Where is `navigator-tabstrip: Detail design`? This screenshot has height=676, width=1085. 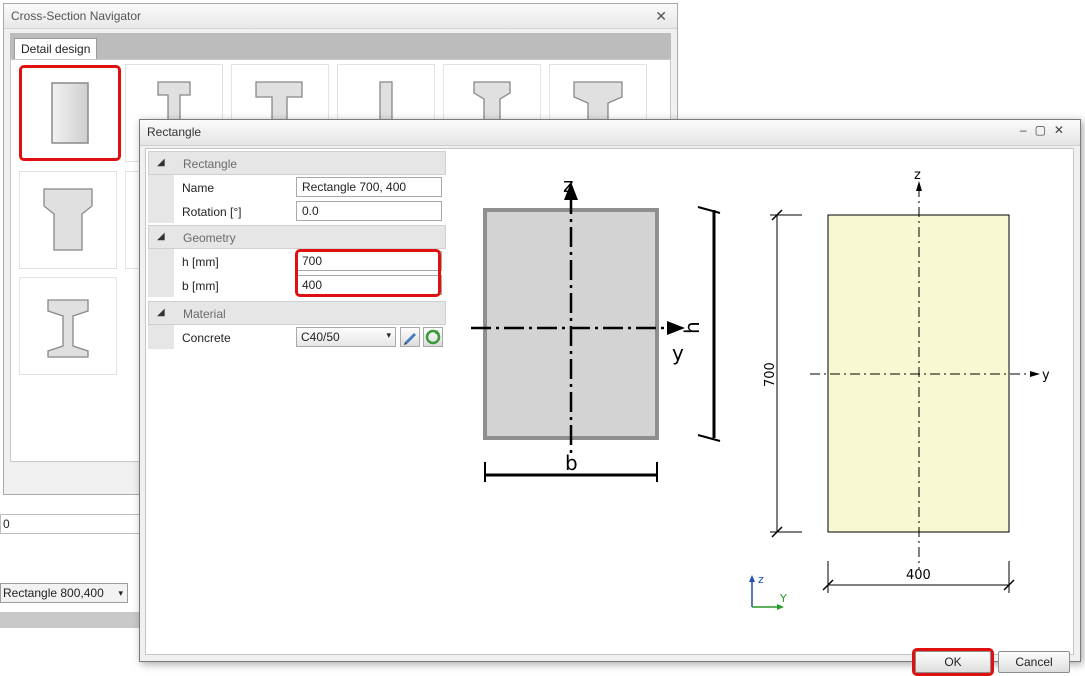
navigator-tabstrip: Detail design is located at coordinates (340, 46).